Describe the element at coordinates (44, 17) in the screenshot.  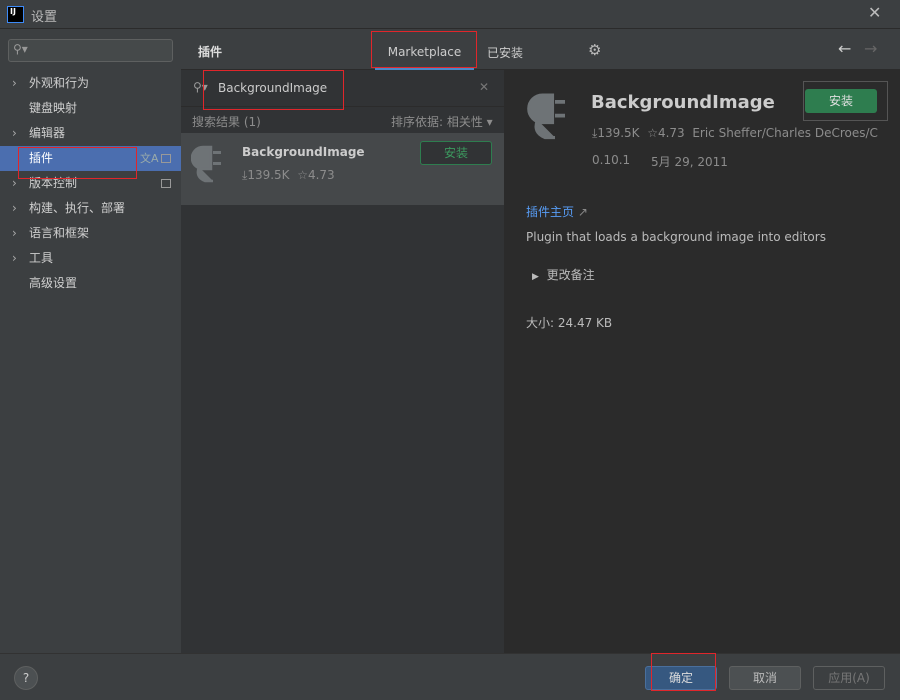
I see `window-title: 设置` at that location.